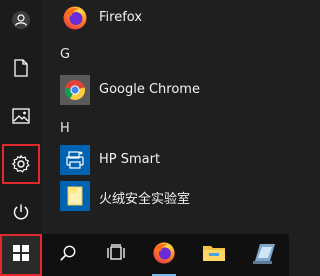 This screenshot has width=320, height=276. I want to click on user-account-button, so click(21, 20).